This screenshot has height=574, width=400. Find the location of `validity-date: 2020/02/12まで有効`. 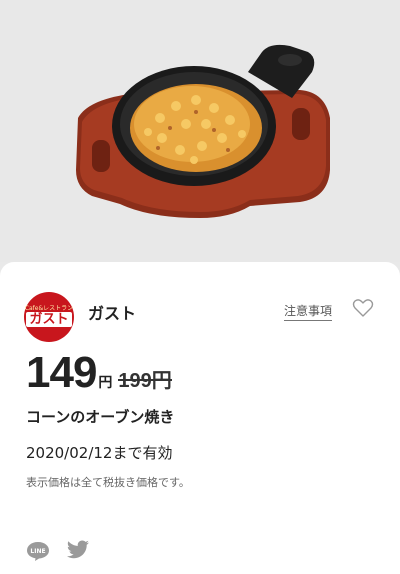

validity-date: 2020/02/12まで有効 is located at coordinates (99, 453).